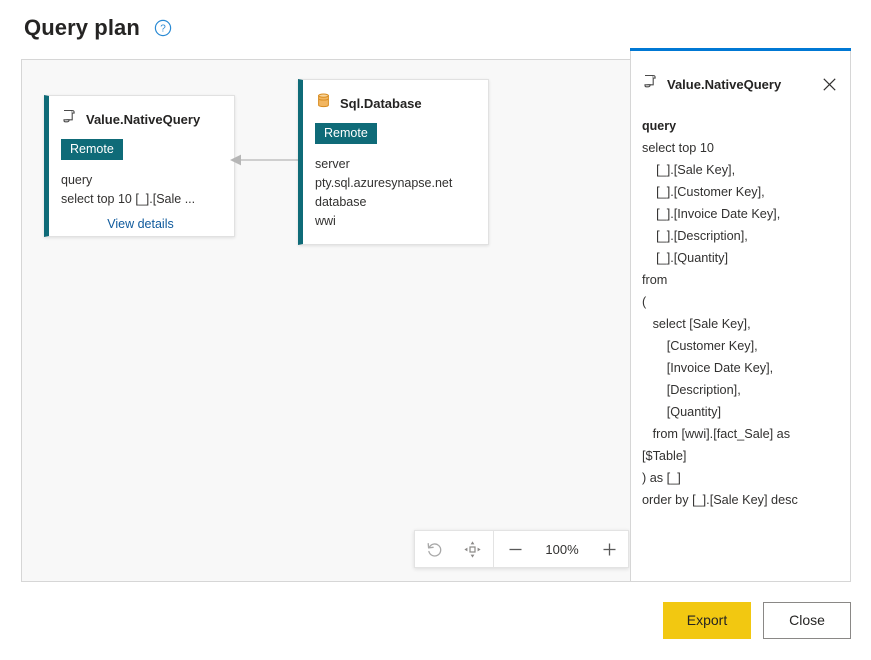  Describe the element at coordinates (829, 84) in the screenshot. I see `close-x-icon` at that location.